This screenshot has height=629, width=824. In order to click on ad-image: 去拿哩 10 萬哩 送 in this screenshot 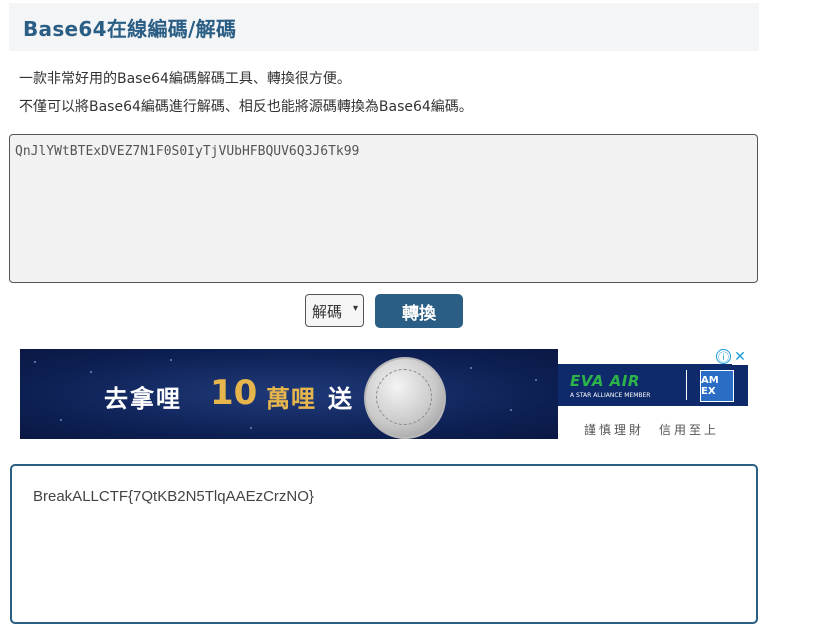, I will do `click(289, 394)`.